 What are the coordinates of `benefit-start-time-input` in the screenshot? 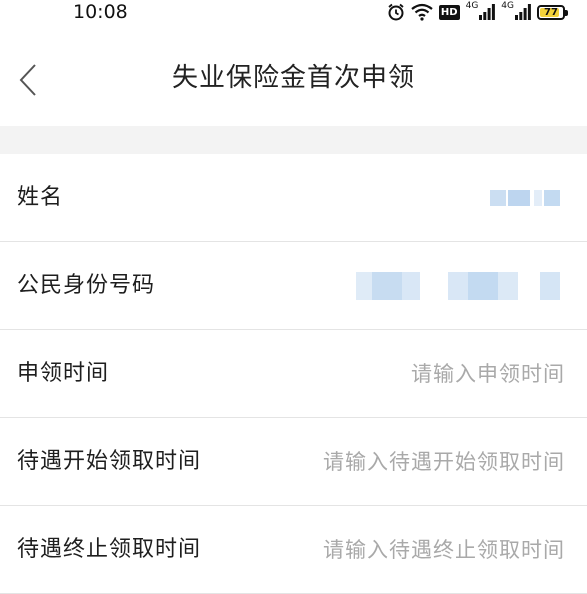 It's located at (405, 462).